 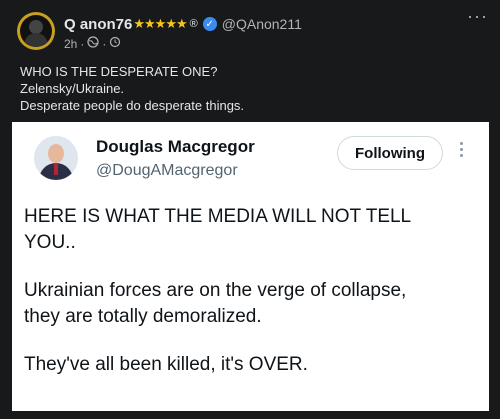 I want to click on tweet-line: They've all been killed, it's OVER., so click(x=166, y=364).